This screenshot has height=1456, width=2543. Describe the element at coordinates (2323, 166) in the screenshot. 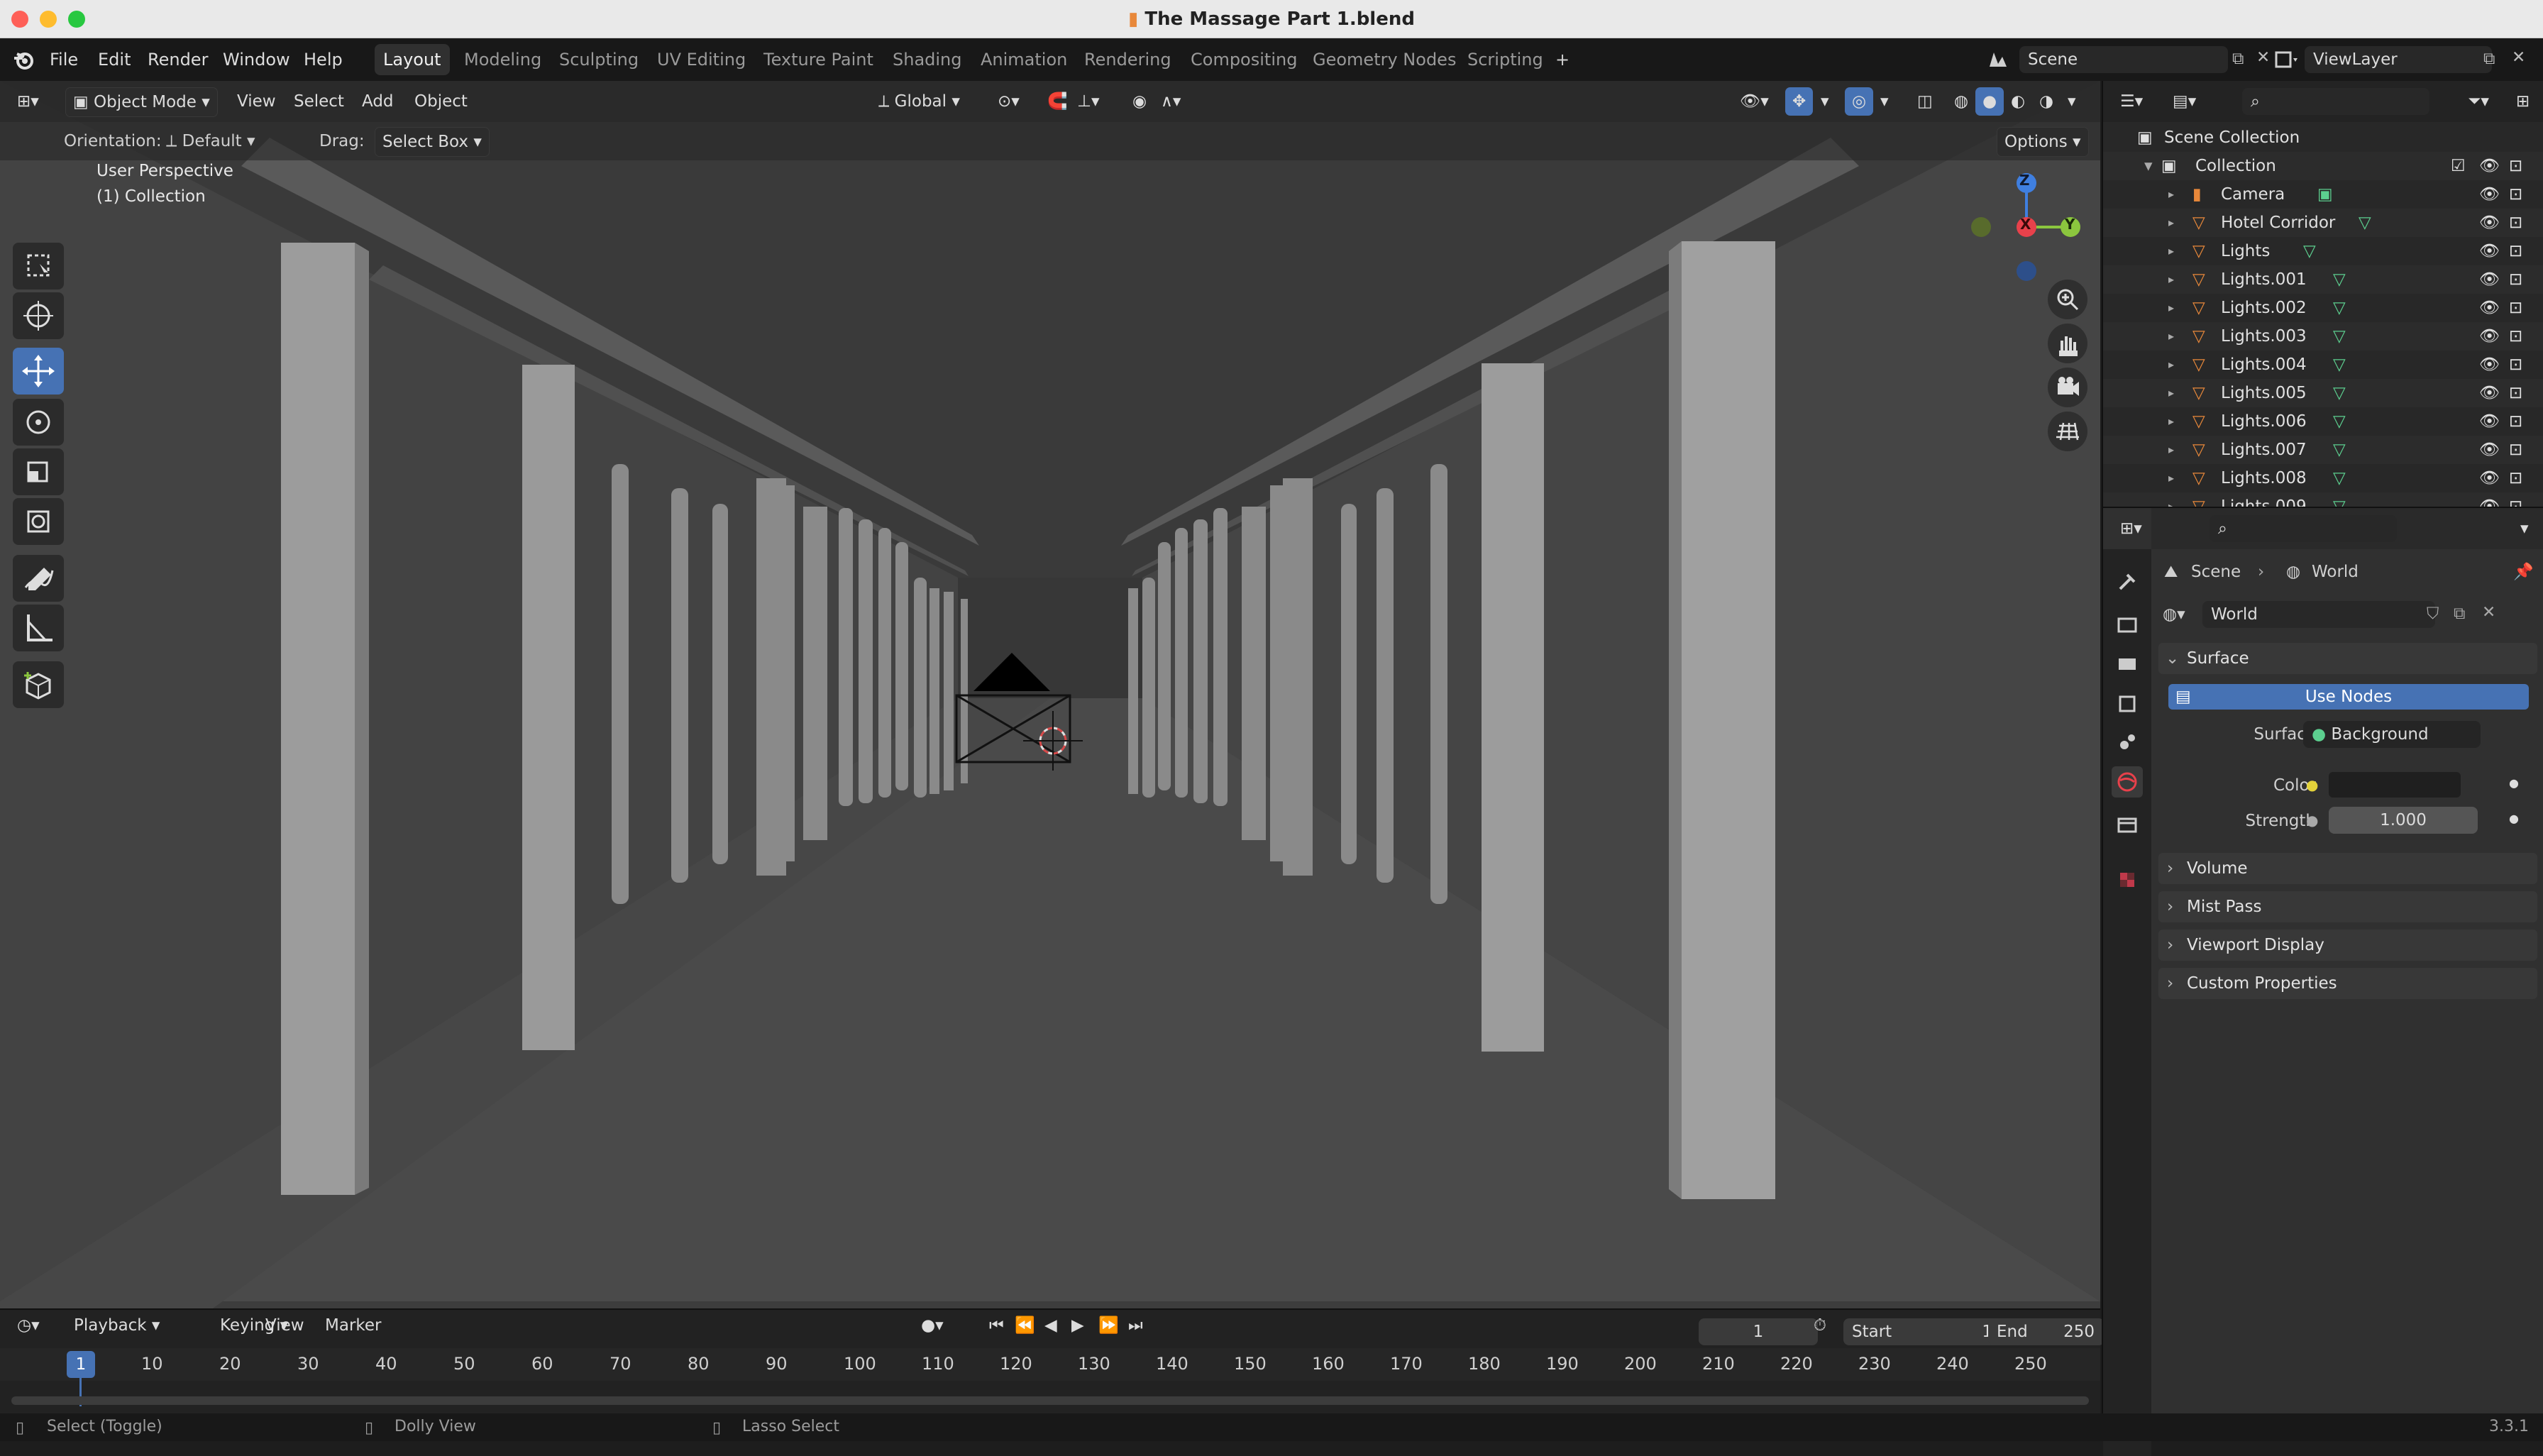

I see `outliner-row-collection: ▾ ▣ Collection ☑ 👁 ⊡` at that location.